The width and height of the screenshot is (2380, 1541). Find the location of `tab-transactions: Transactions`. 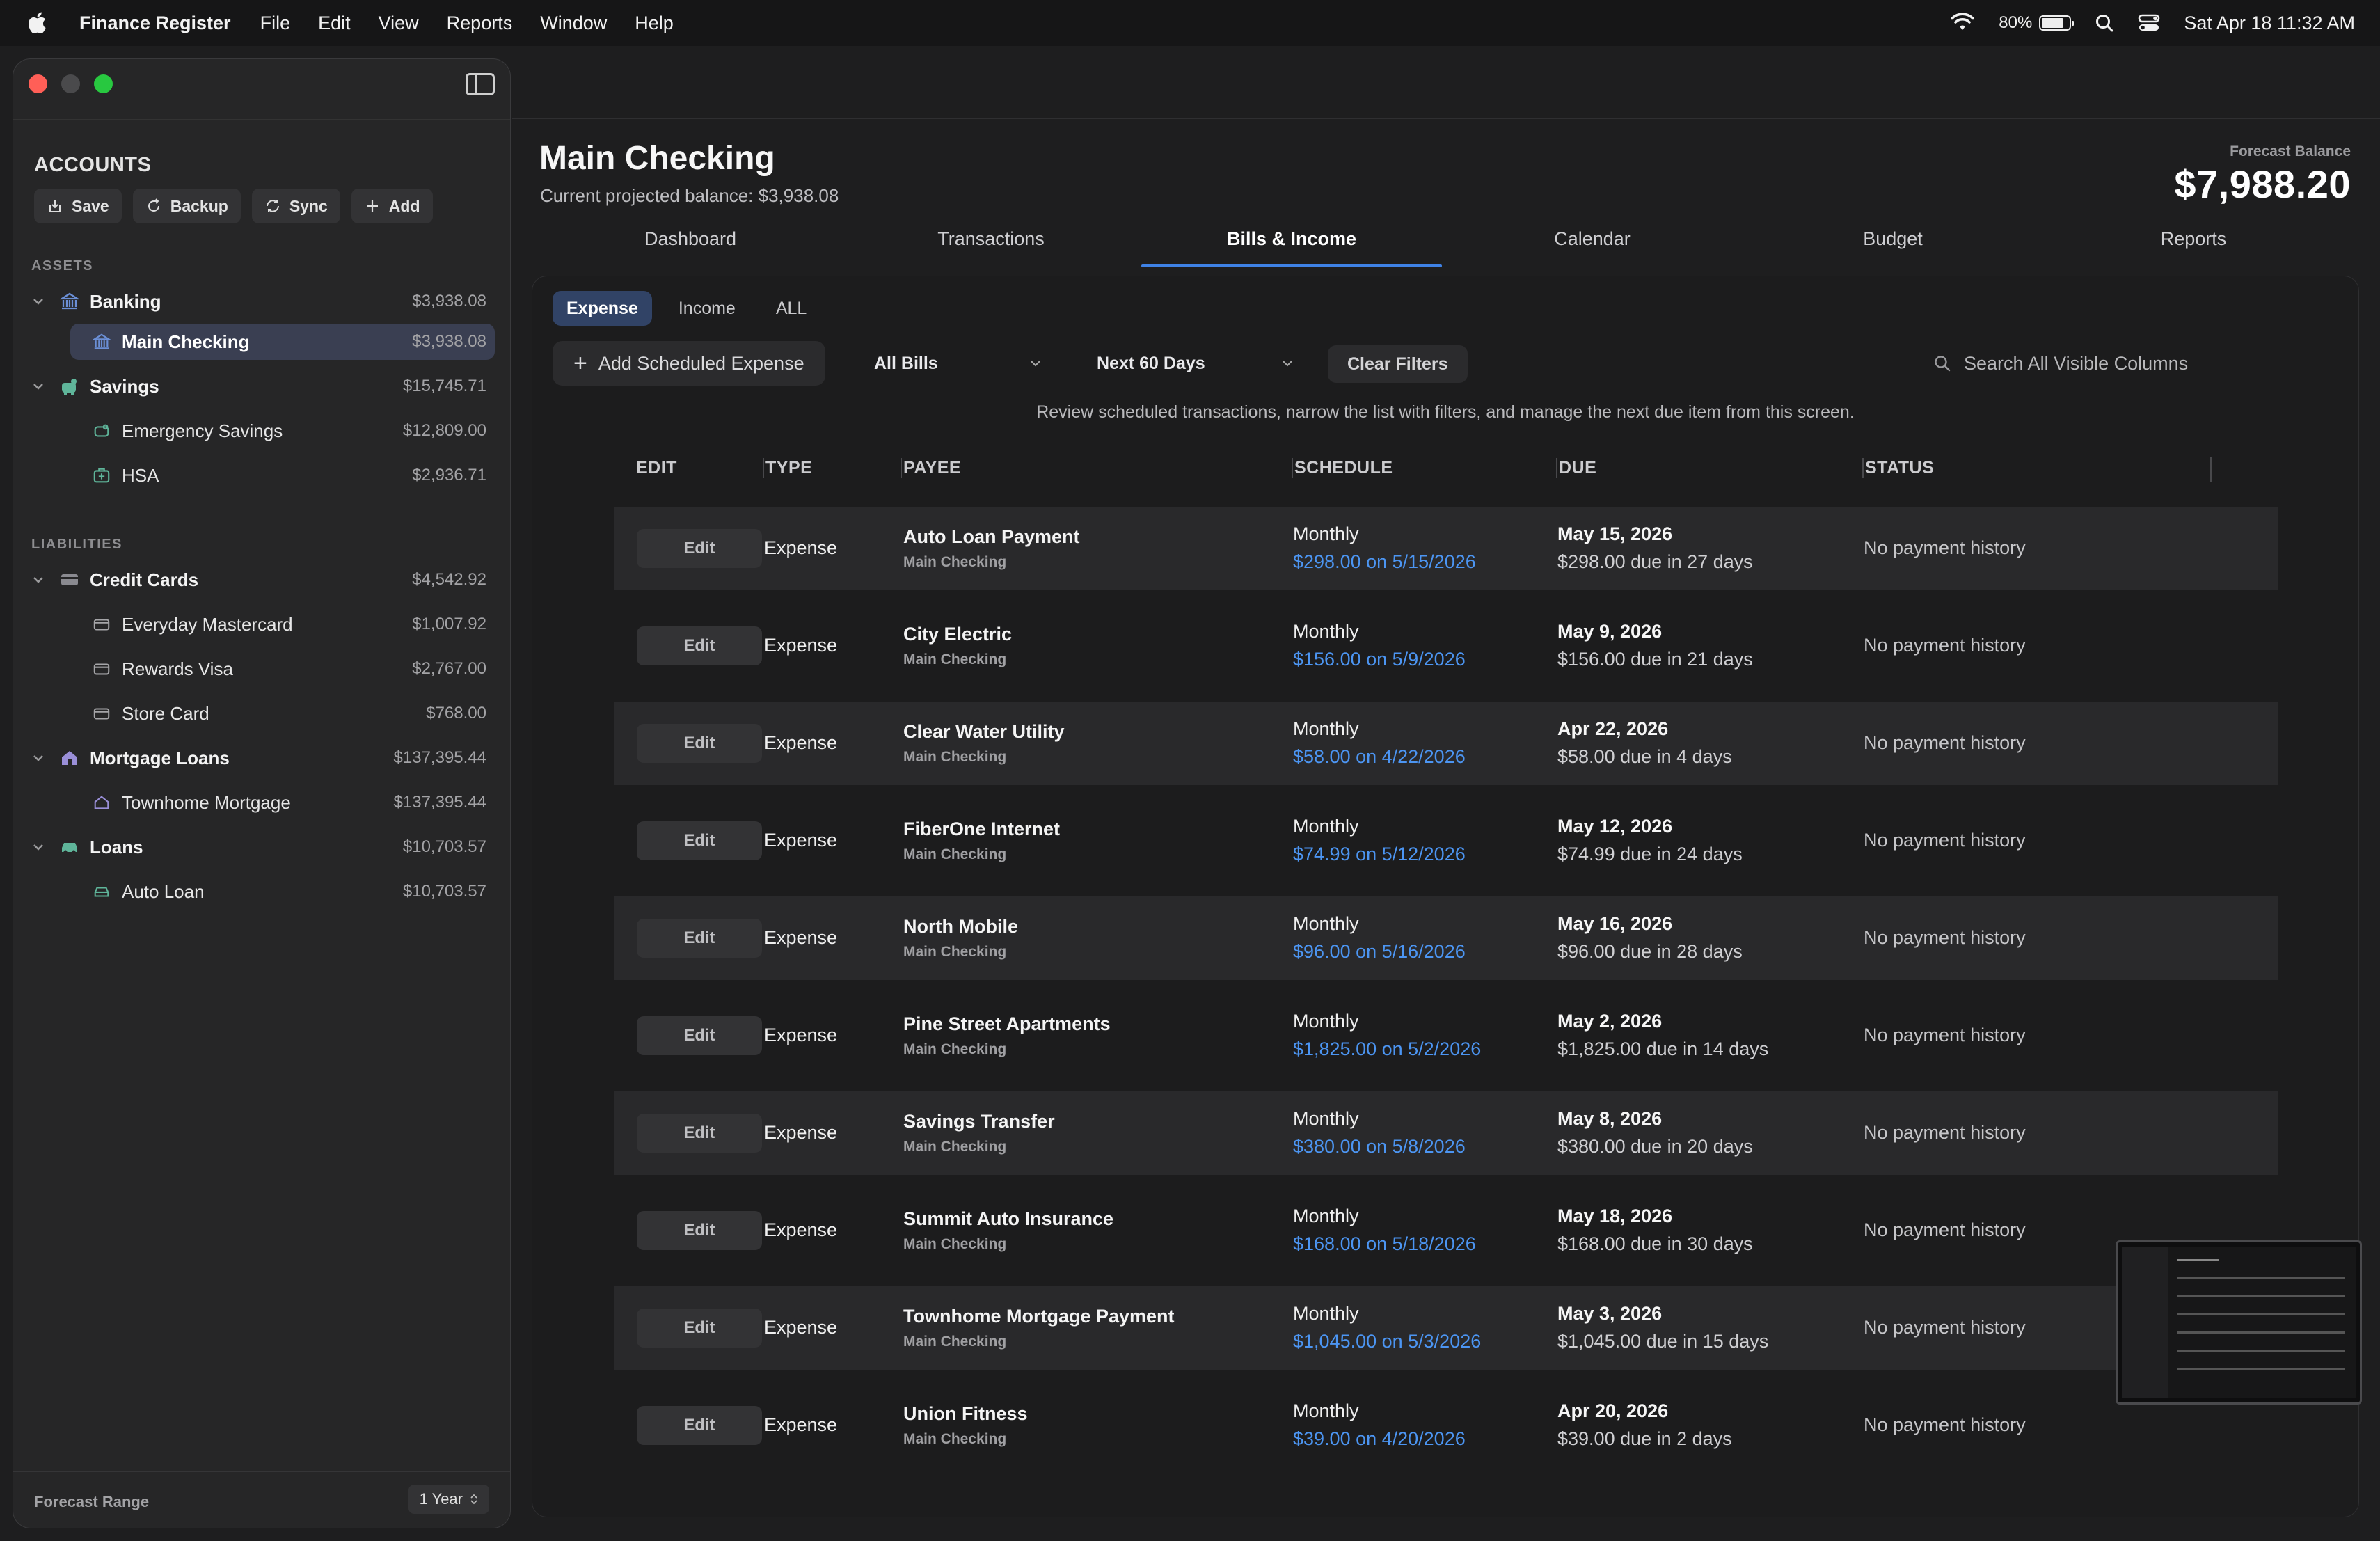

tab-transactions: Transactions is located at coordinates (991, 245).